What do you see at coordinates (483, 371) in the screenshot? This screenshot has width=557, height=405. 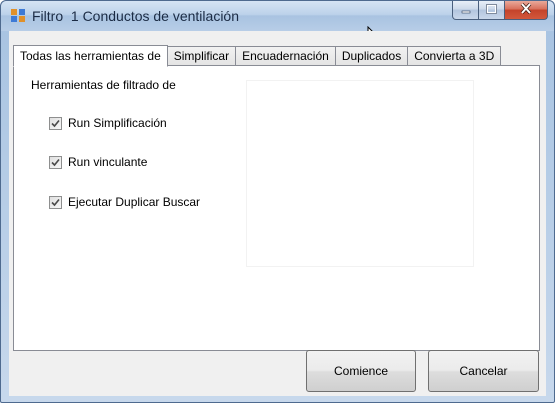 I see `cancel-button: Cancelar` at bounding box center [483, 371].